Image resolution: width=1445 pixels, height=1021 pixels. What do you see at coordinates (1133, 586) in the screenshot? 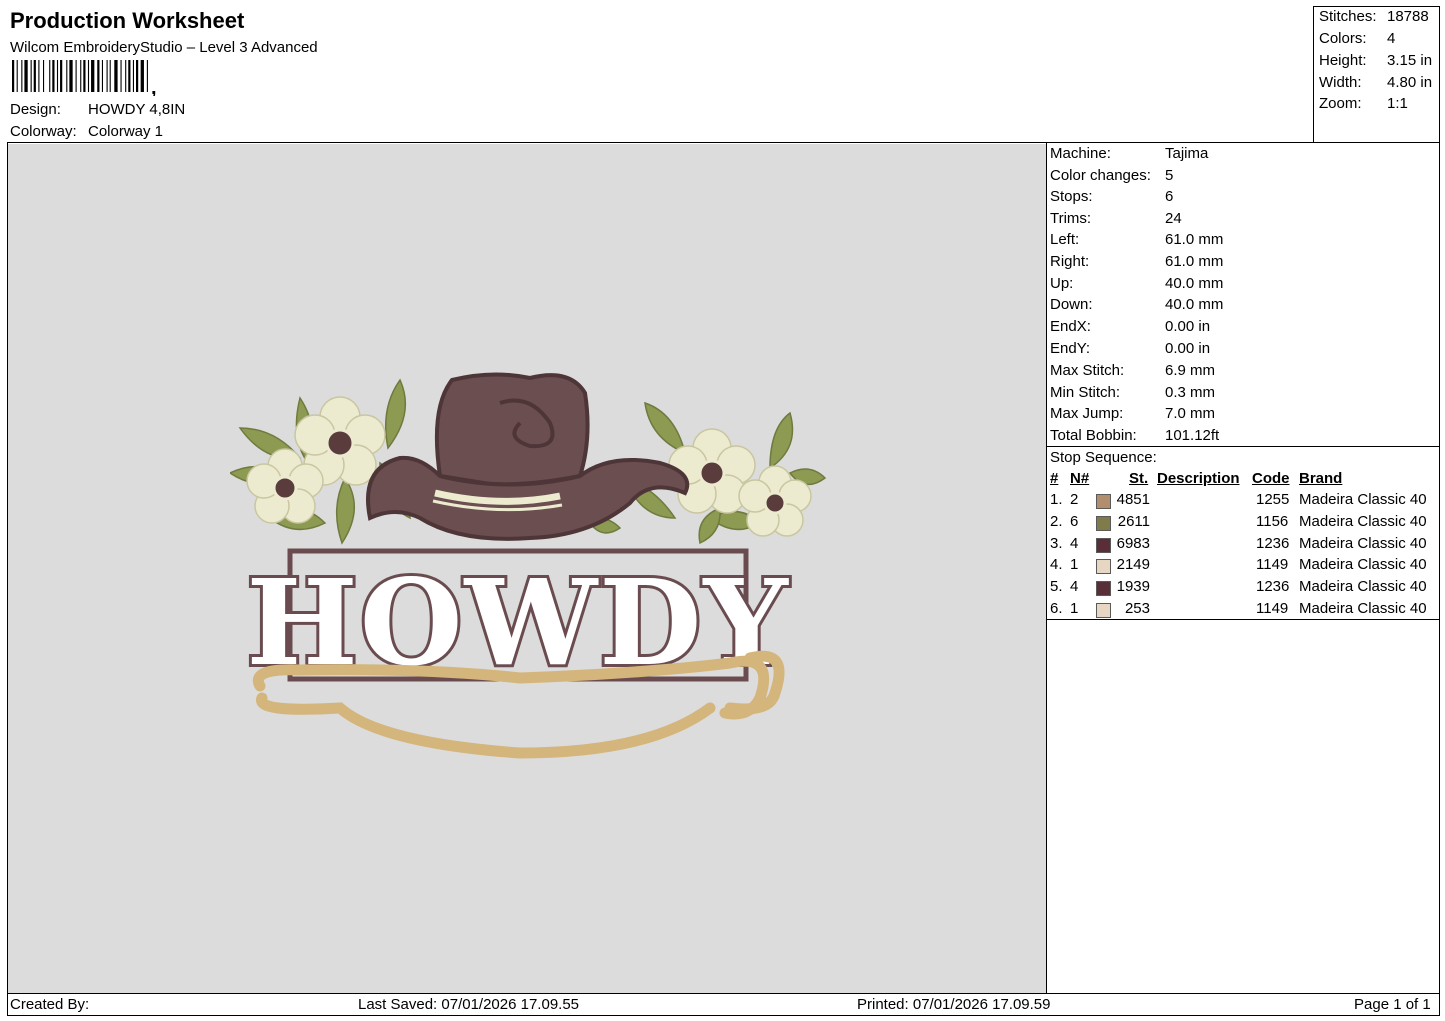
I see `row-stitches: 1939` at bounding box center [1133, 586].